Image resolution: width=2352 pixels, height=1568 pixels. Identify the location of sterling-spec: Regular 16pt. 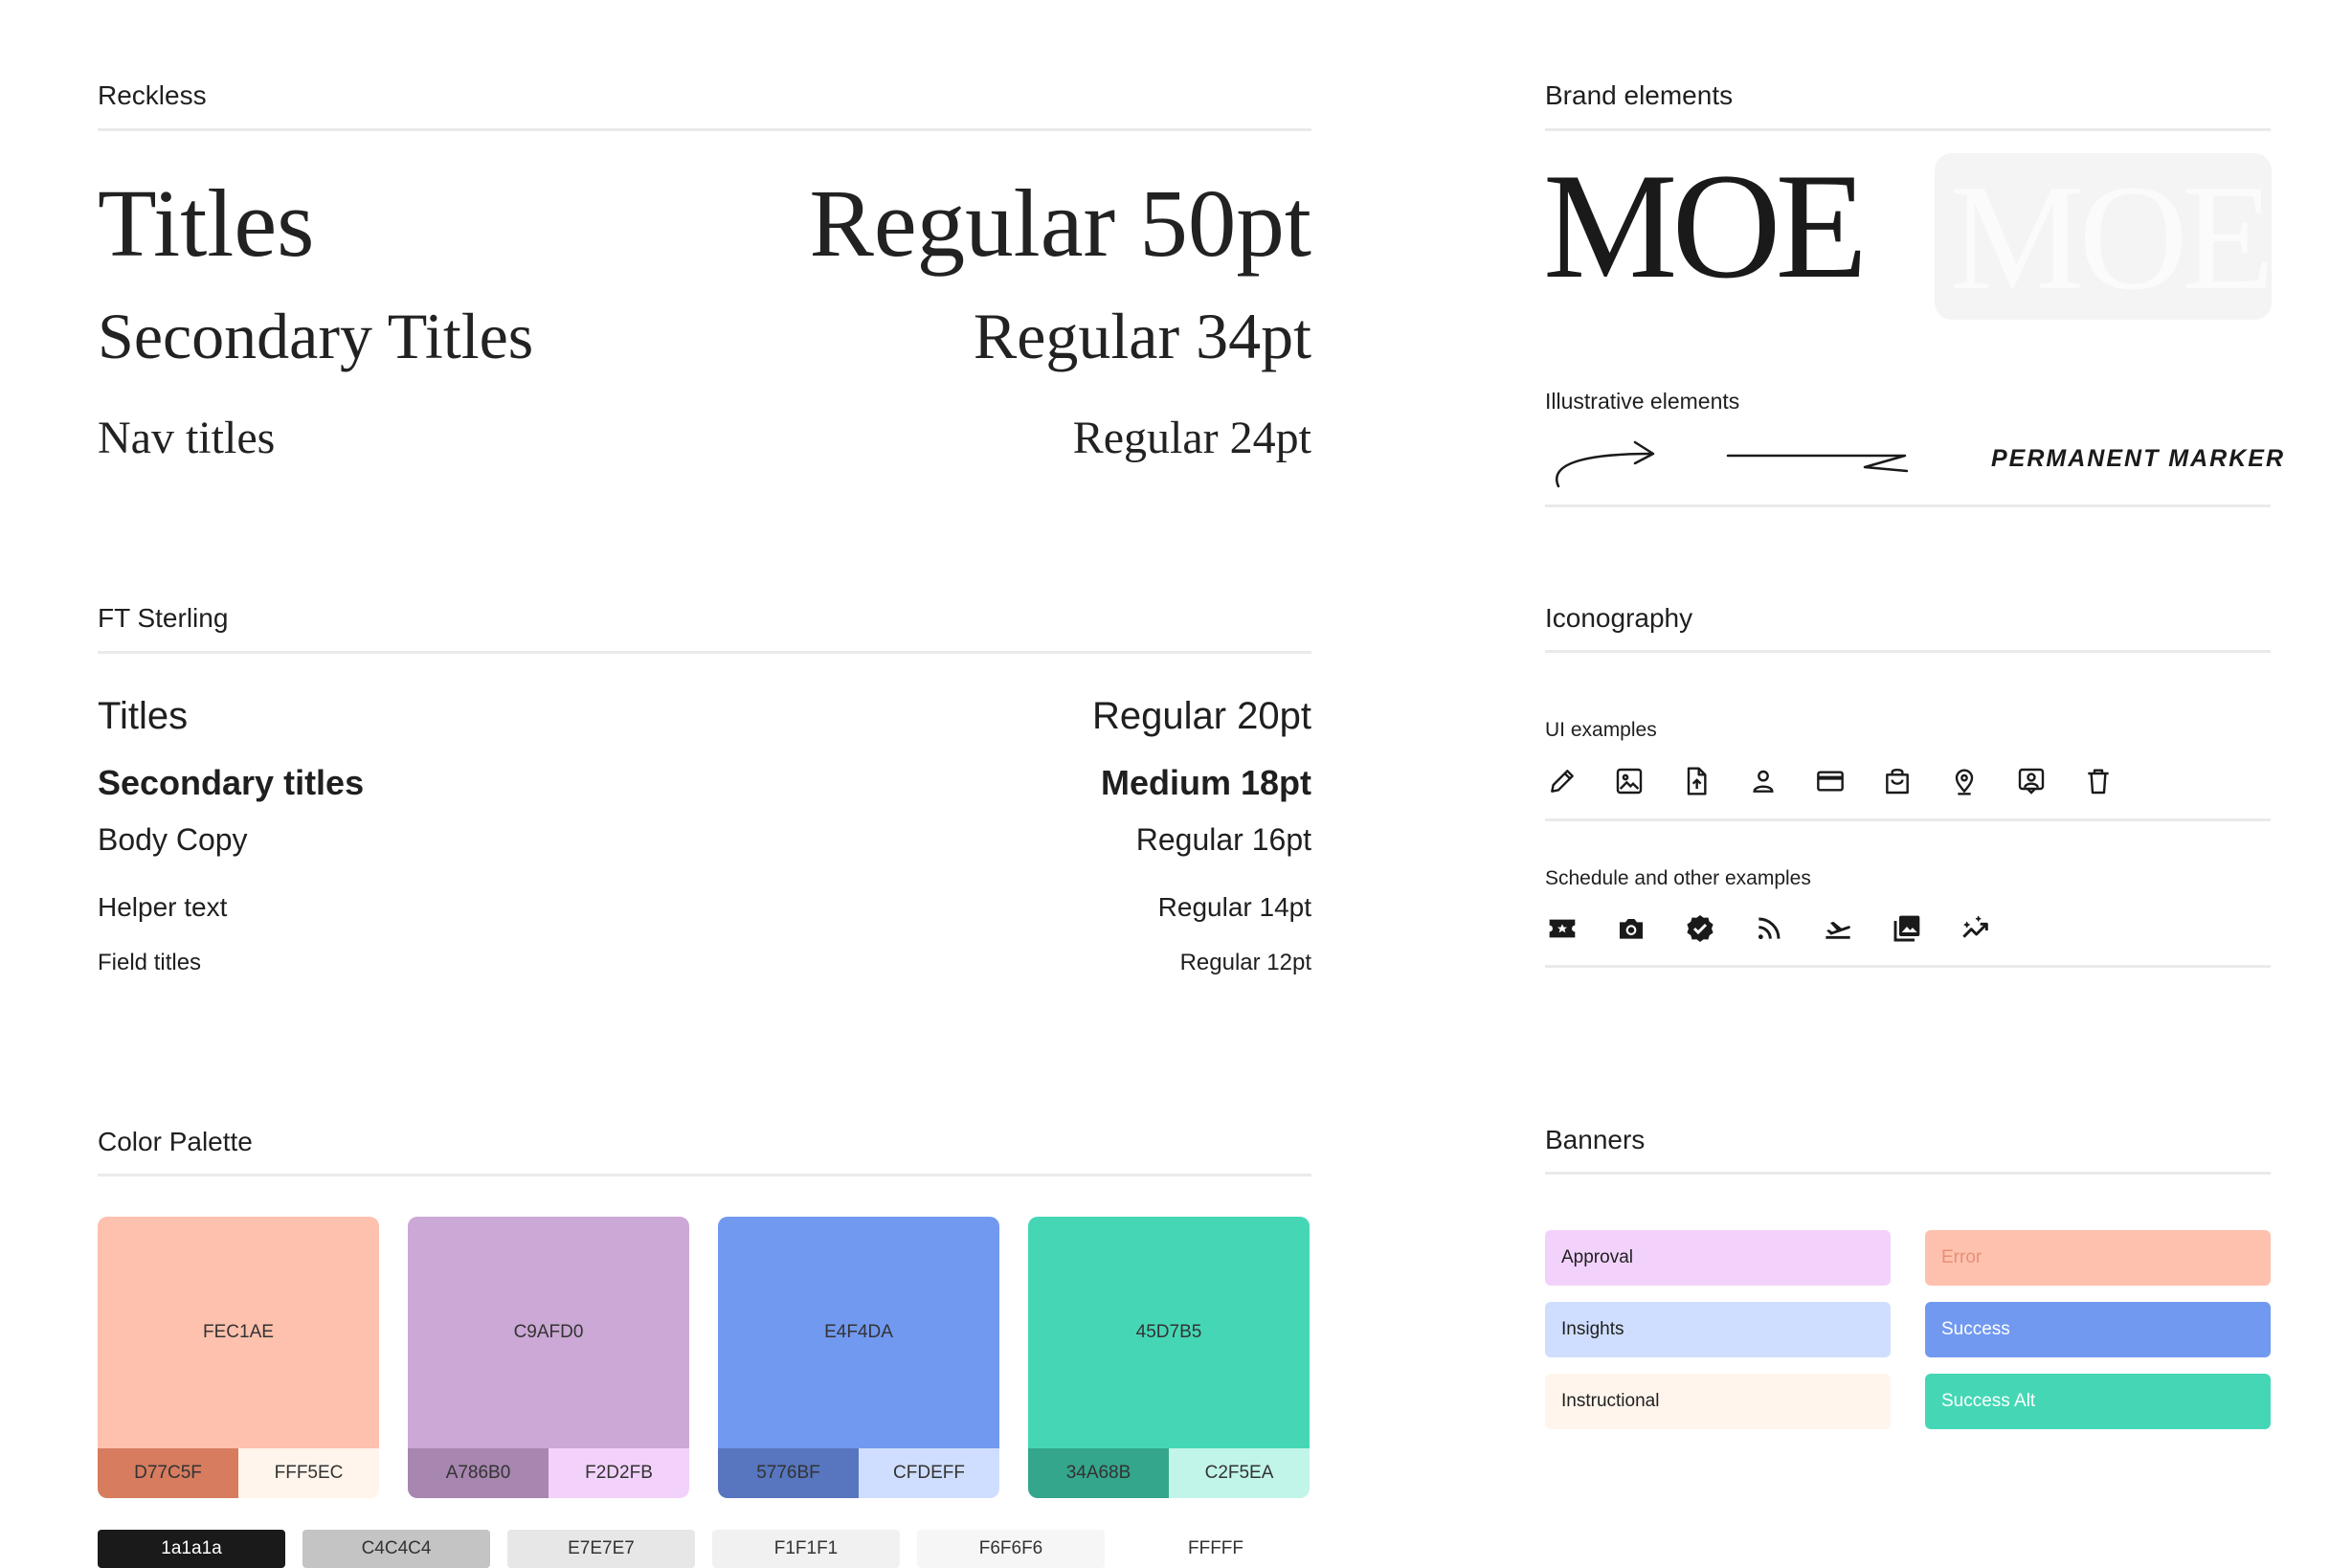
(1223, 840).